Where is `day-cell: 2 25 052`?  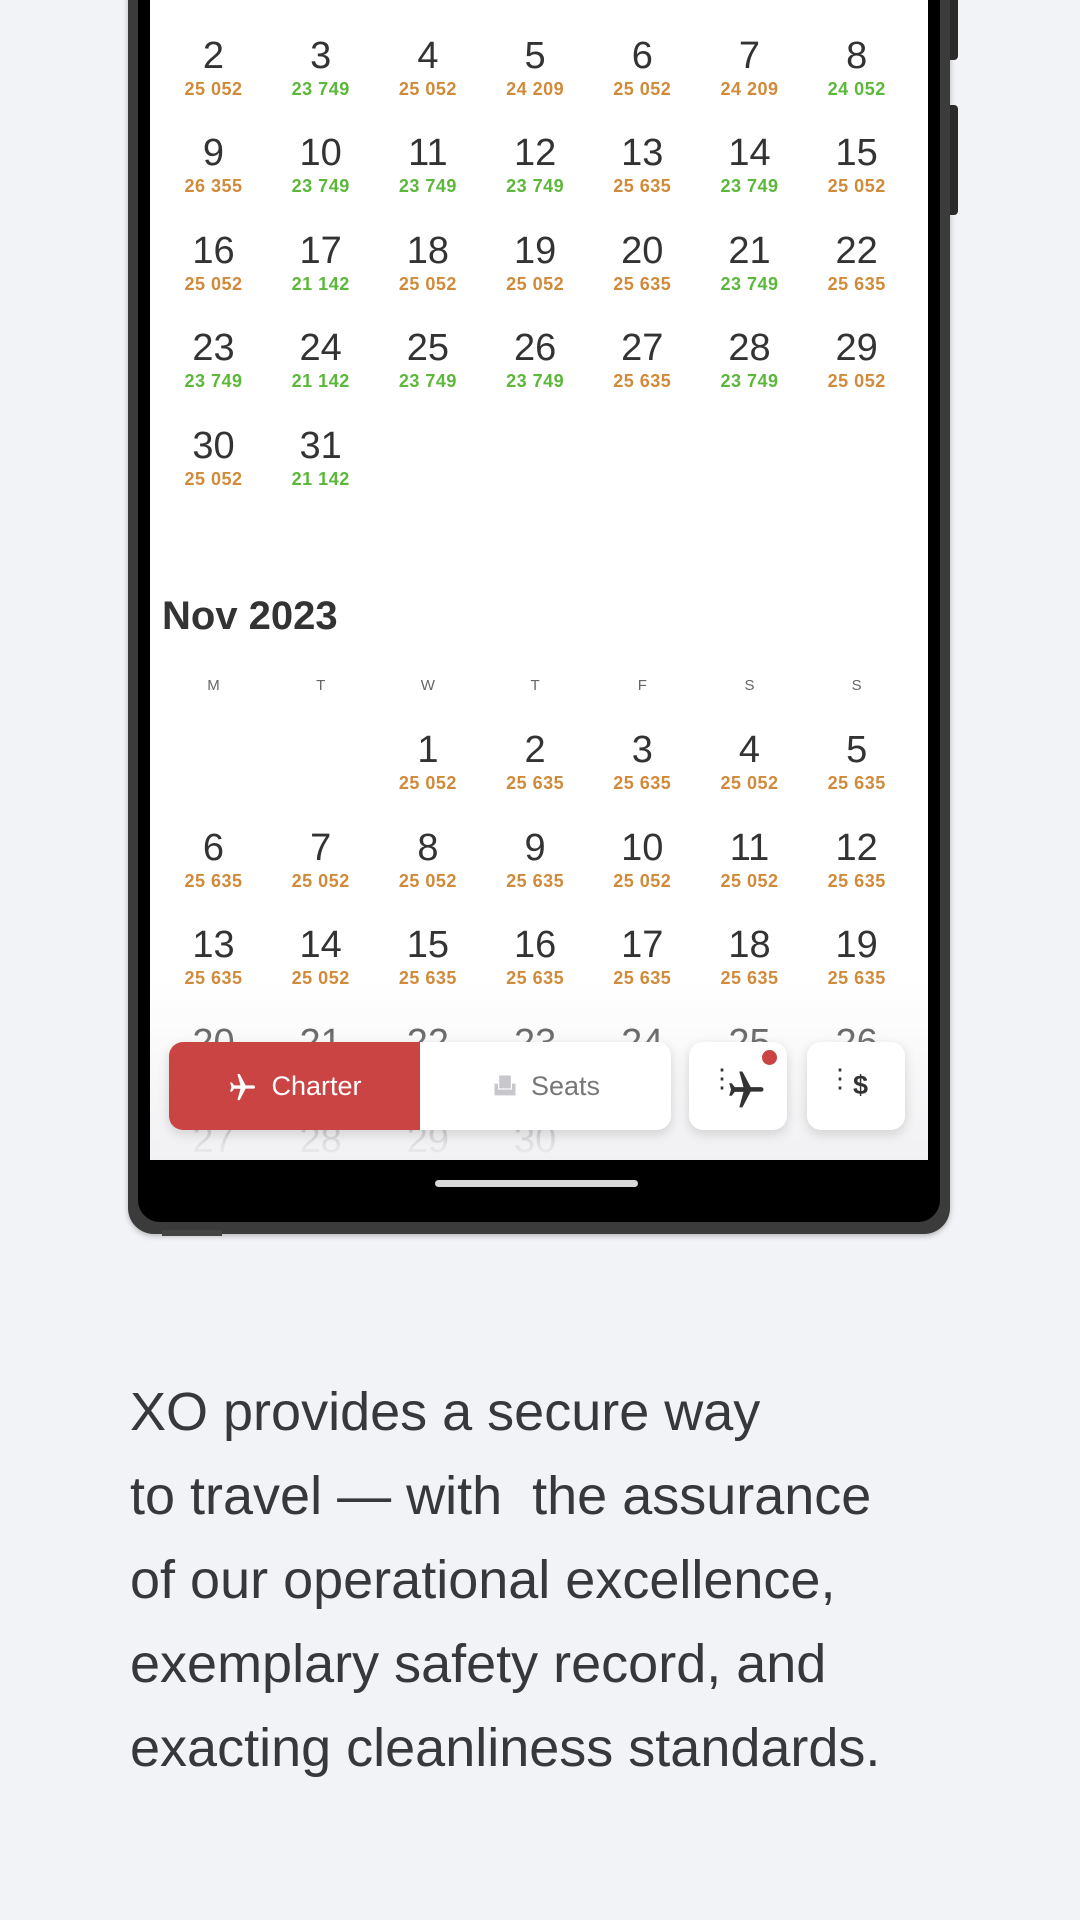
day-cell: 2 25 052 is located at coordinates (213, 67).